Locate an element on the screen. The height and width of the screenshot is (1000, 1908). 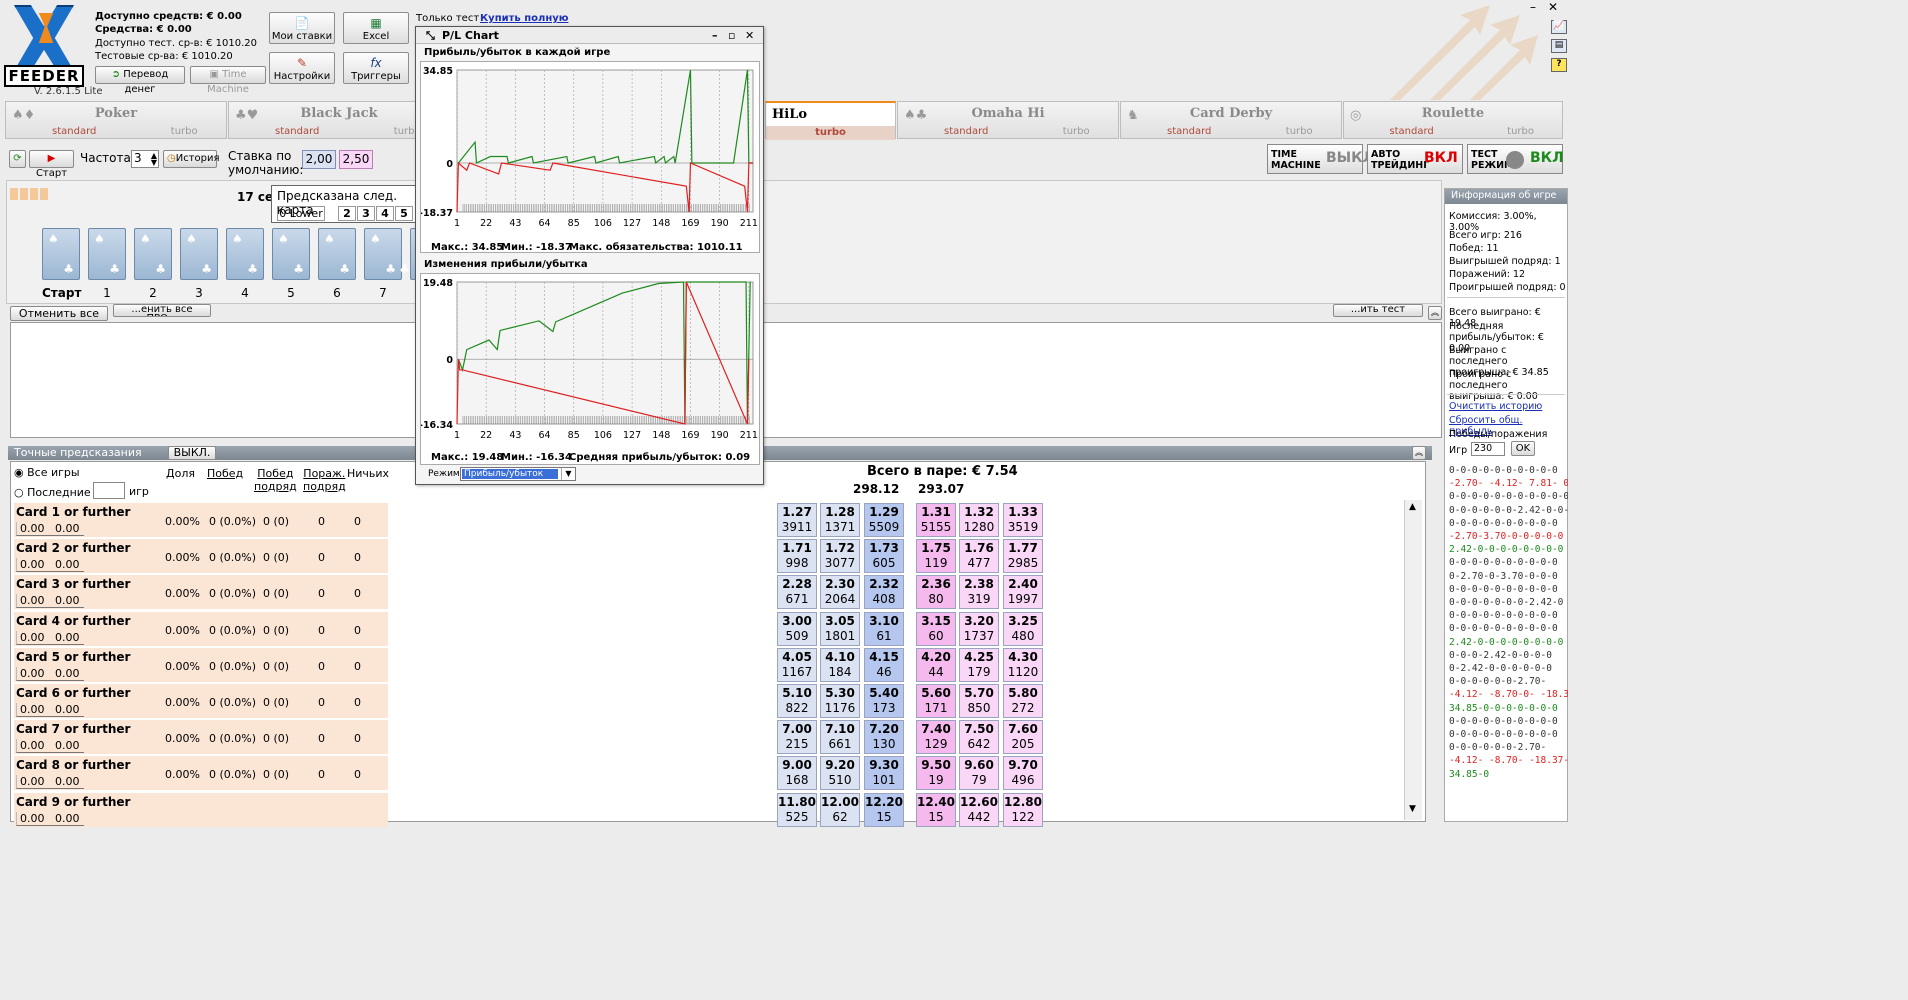
lay-odds-cell: 12.80 122 is located at coordinates (1023, 809).